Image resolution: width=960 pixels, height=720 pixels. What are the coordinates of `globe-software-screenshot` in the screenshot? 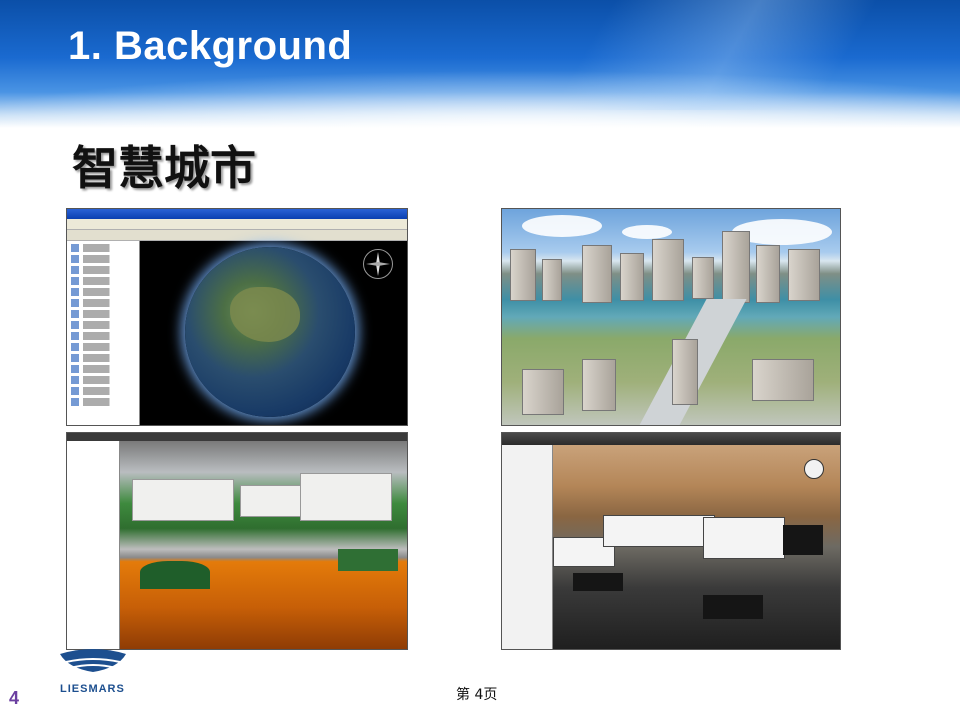 It's located at (237, 317).